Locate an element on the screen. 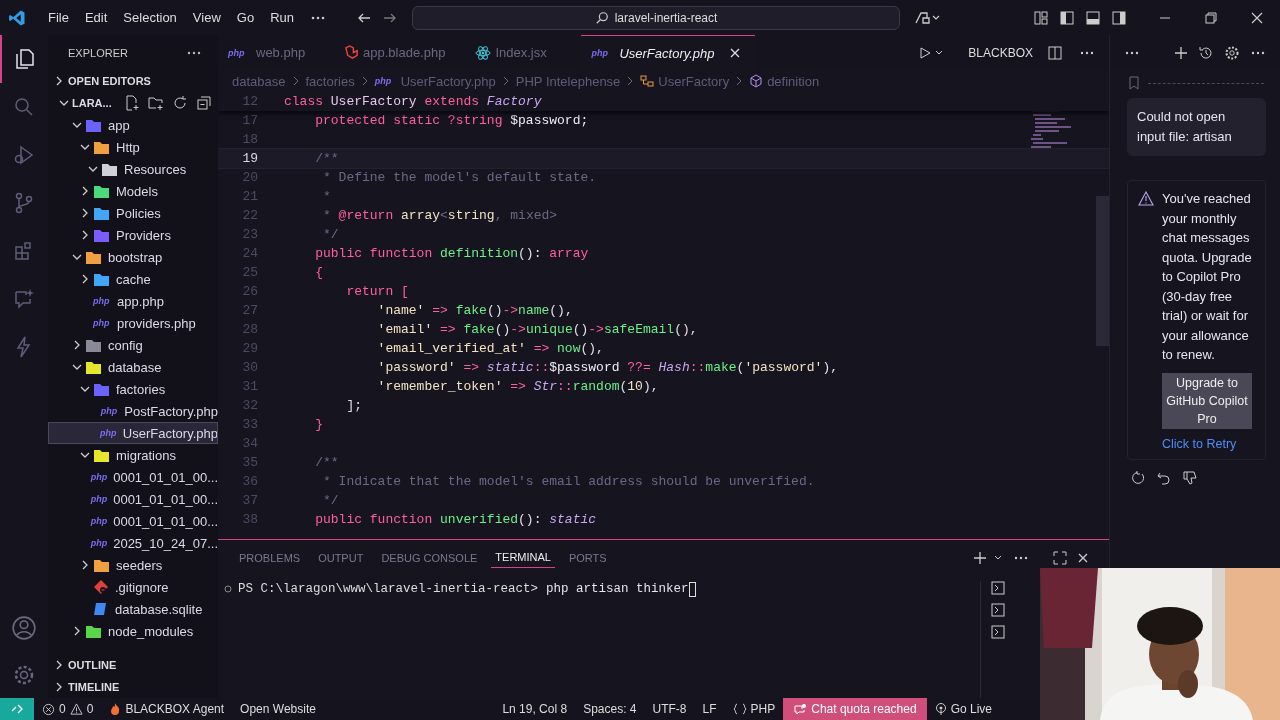 This screenshot has width=1280, height=720. status-item: UTF-8 is located at coordinates (669, 709).